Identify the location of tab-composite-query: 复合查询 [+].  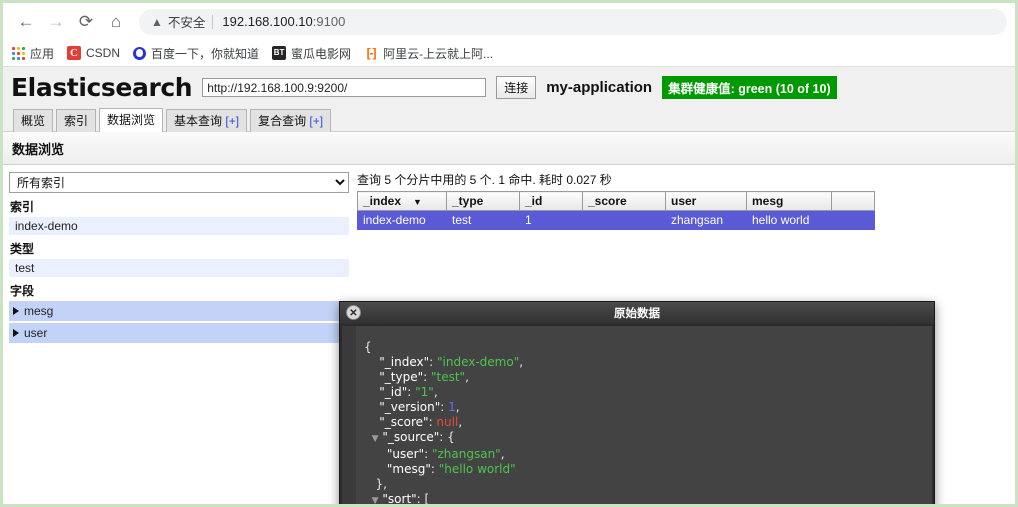
(291, 120).